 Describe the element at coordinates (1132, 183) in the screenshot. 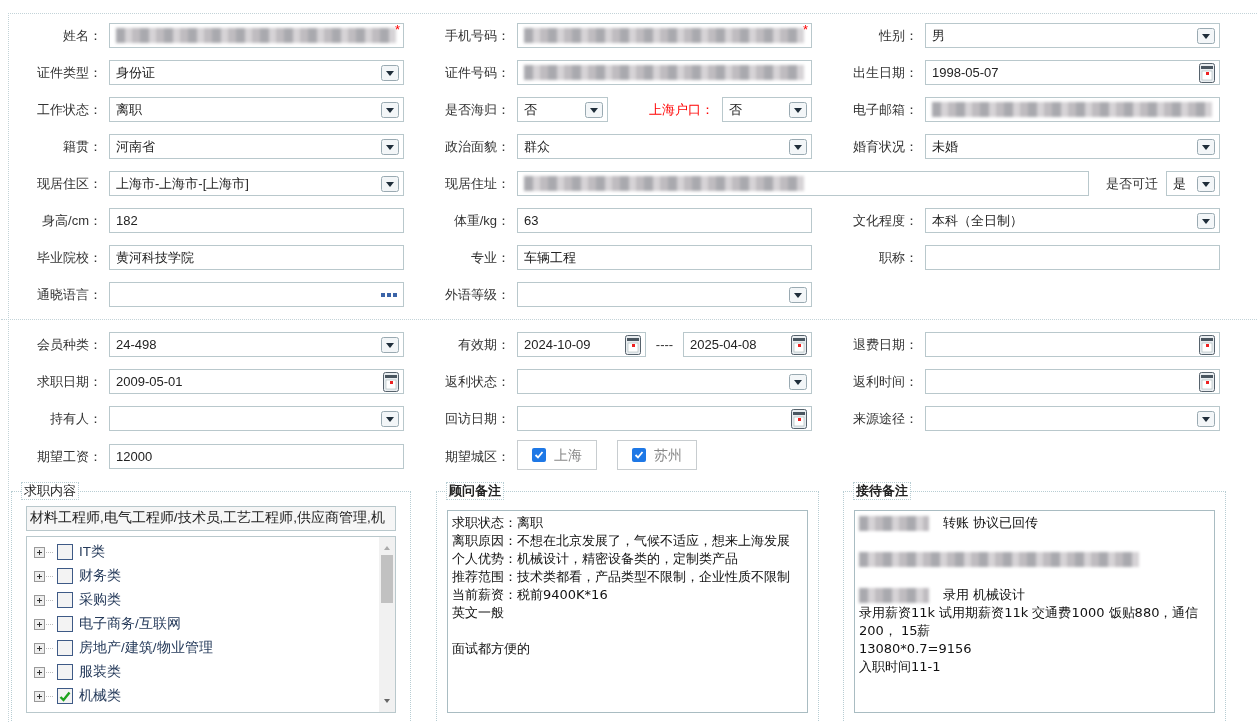

I see `field-label: 是否可迁` at that location.